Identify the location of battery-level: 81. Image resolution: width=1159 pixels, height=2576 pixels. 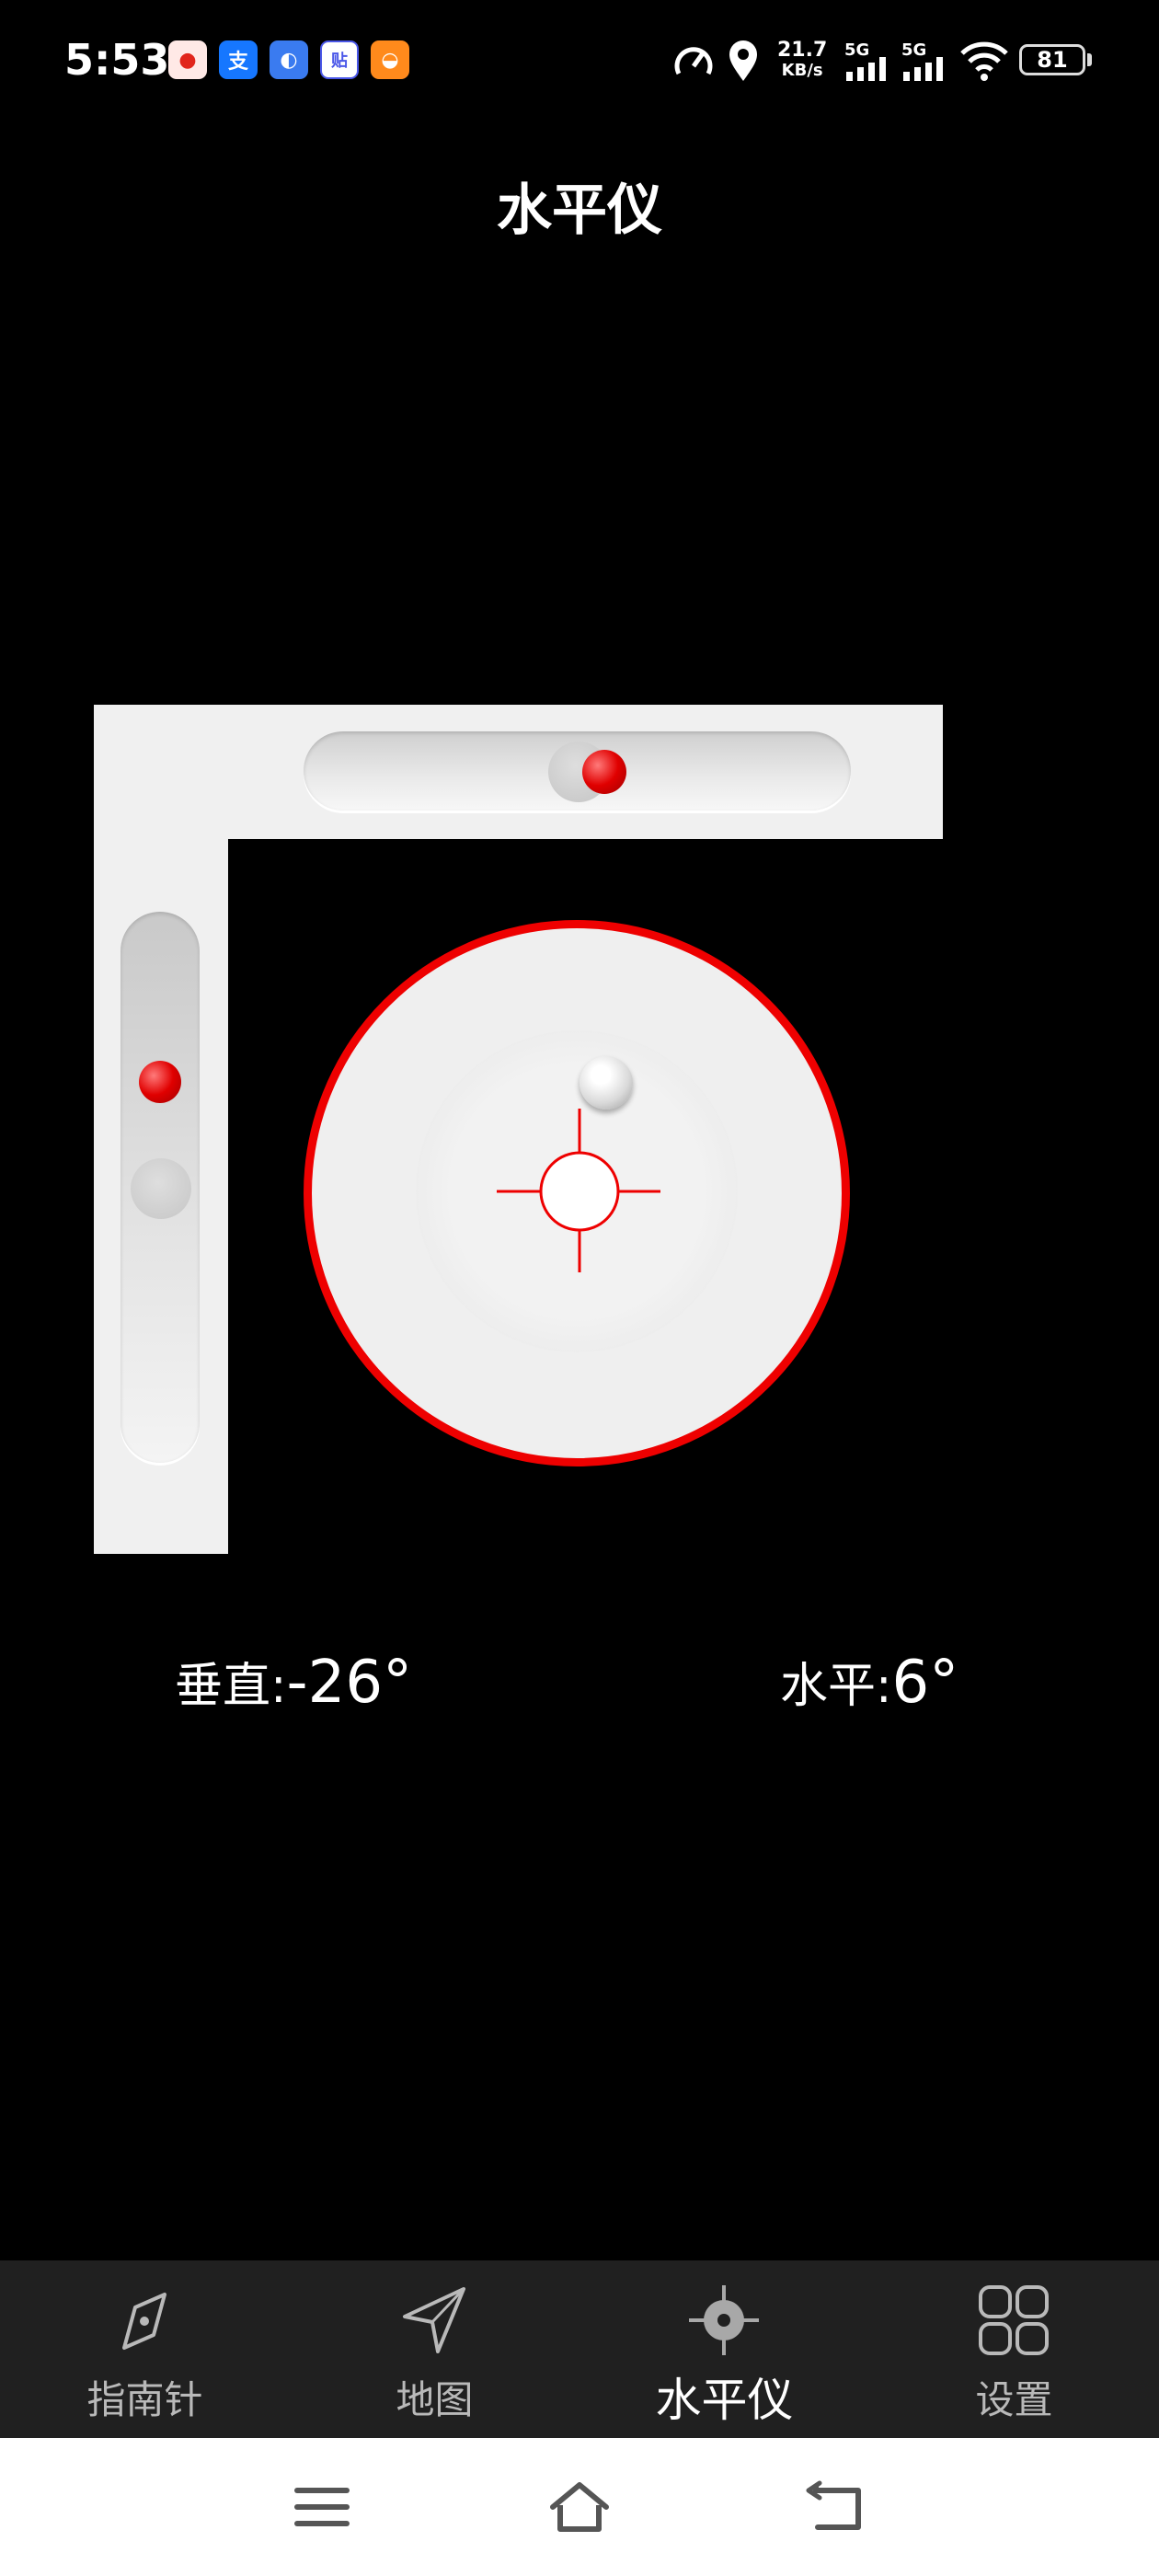
(1052, 60).